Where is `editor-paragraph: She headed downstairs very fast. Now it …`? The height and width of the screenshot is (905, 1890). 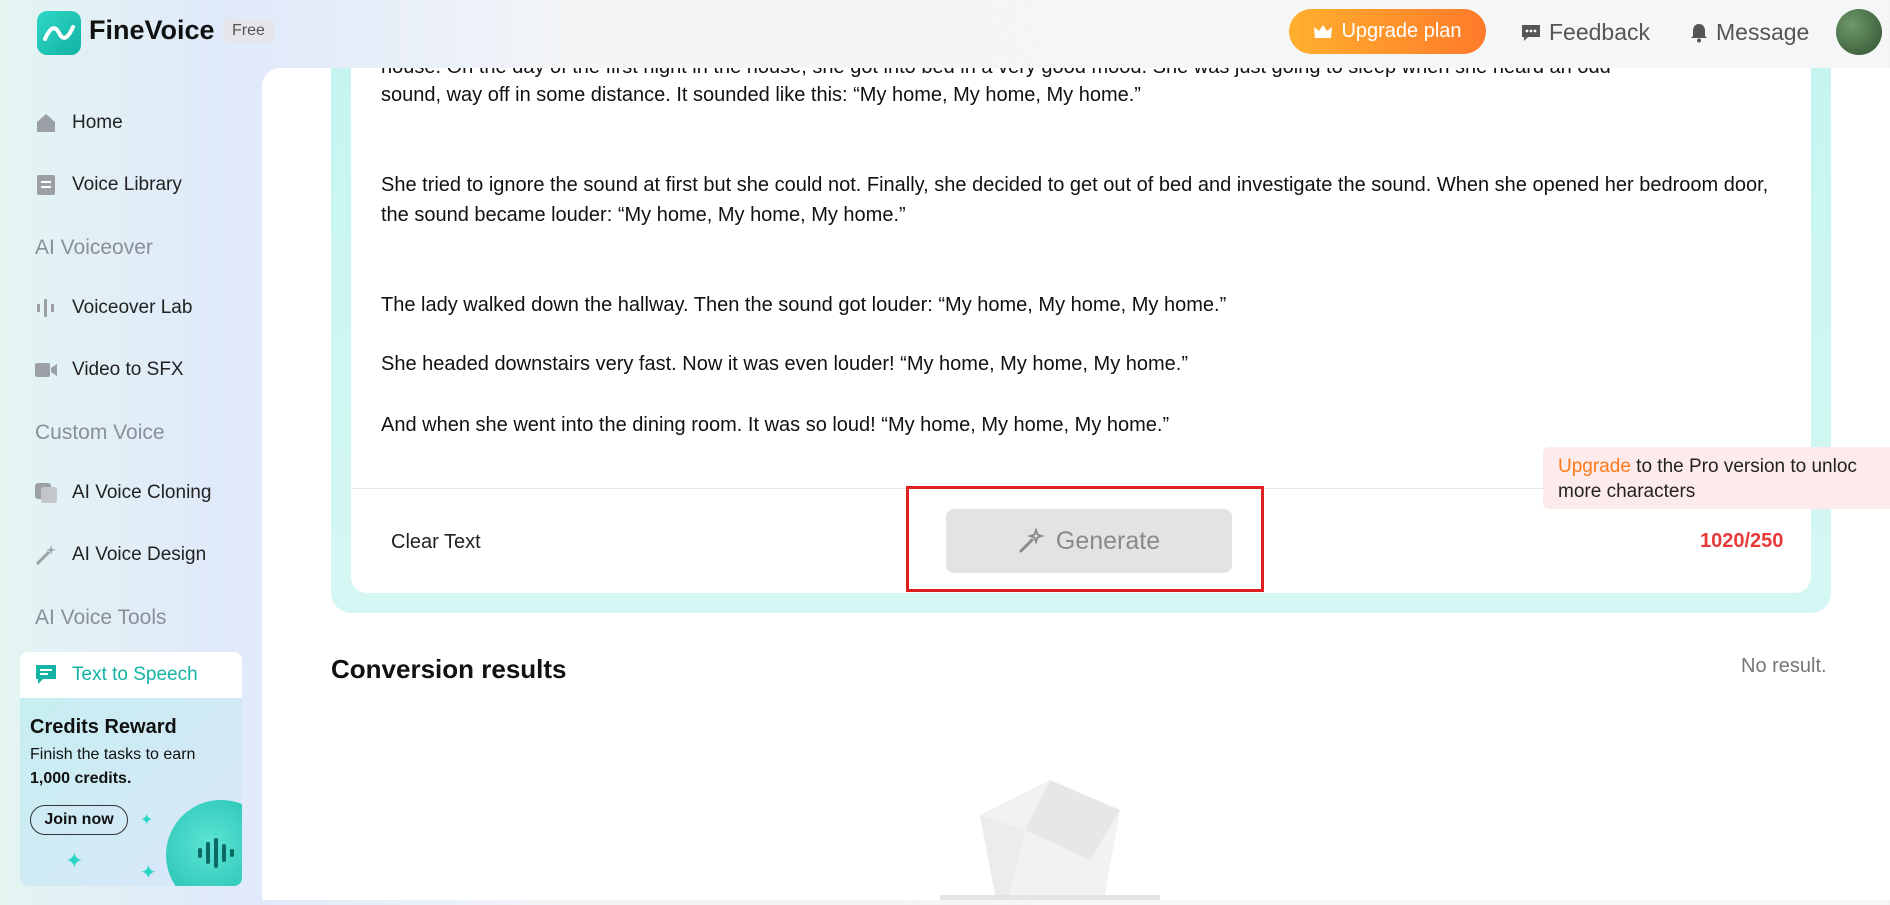
editor-paragraph: She headed downstairs very fast. Now it … is located at coordinates (785, 364).